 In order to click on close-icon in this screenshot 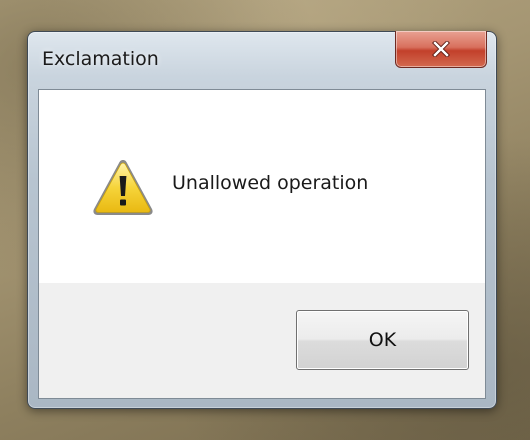, I will do `click(441, 49)`.